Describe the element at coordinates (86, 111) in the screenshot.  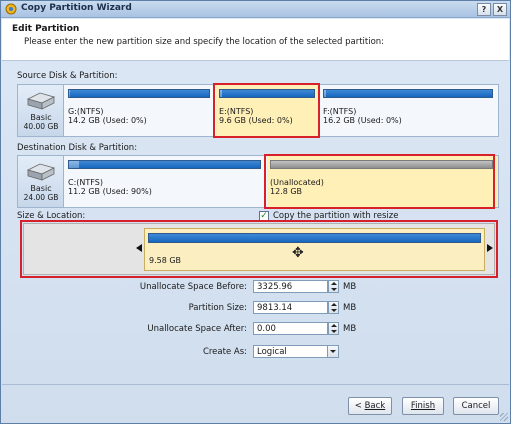
I see `partition-name: G:(NTFS)` at that location.